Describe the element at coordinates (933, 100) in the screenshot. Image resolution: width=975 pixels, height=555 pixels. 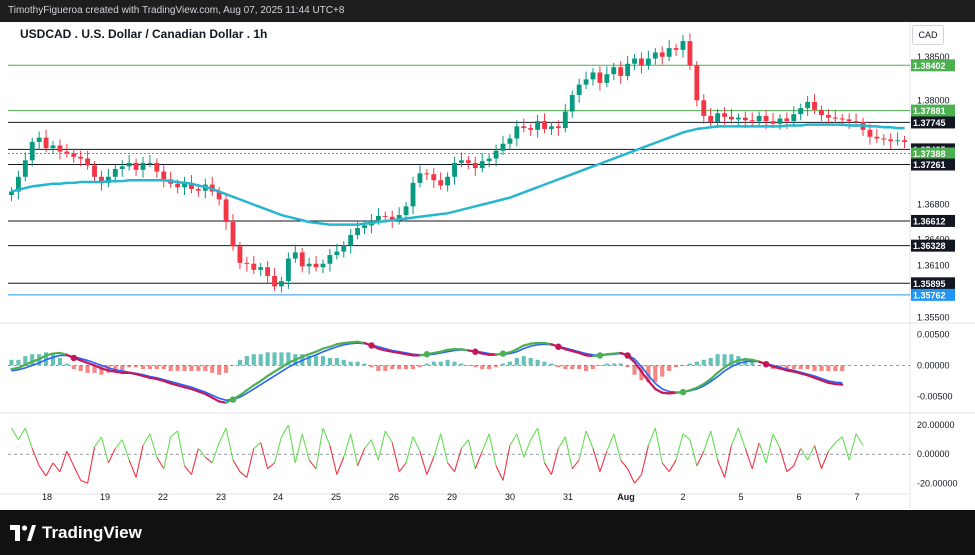
I see `price-tick-label: 1.38000` at that location.